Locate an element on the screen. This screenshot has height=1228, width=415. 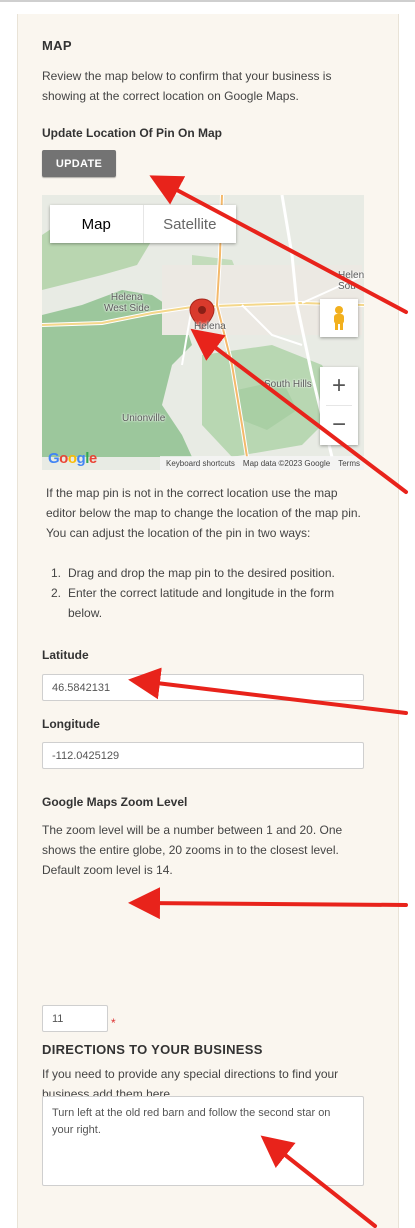
zoom-in-button: + is located at coordinates (339, 386).